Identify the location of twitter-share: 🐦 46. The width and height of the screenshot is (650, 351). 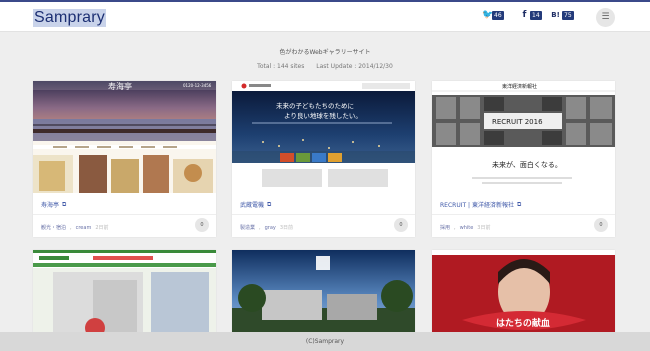
(493, 15).